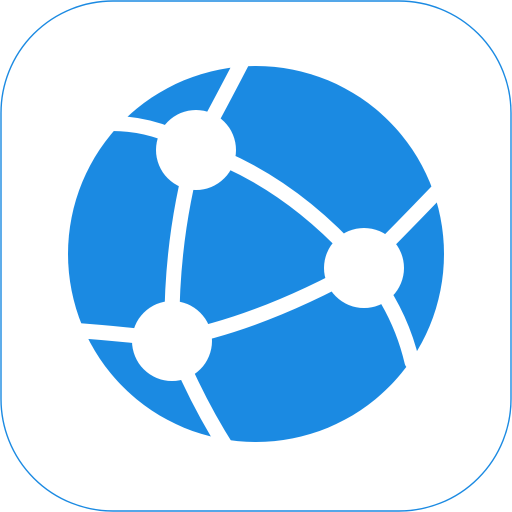  I want to click on network-node-bottom, so click(172, 341).